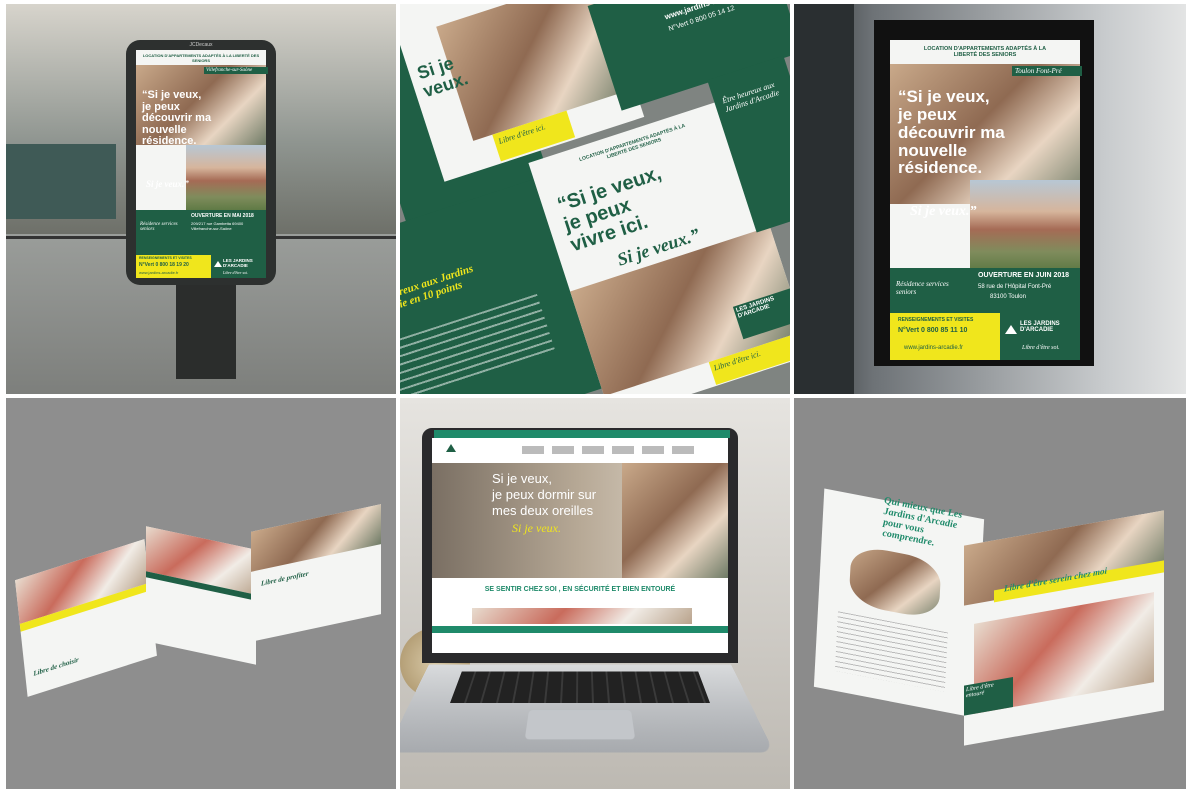 The height and width of the screenshot is (789, 1186). Describe the element at coordinates (612, 450) in the screenshot. I see `site-menu-item` at that location.